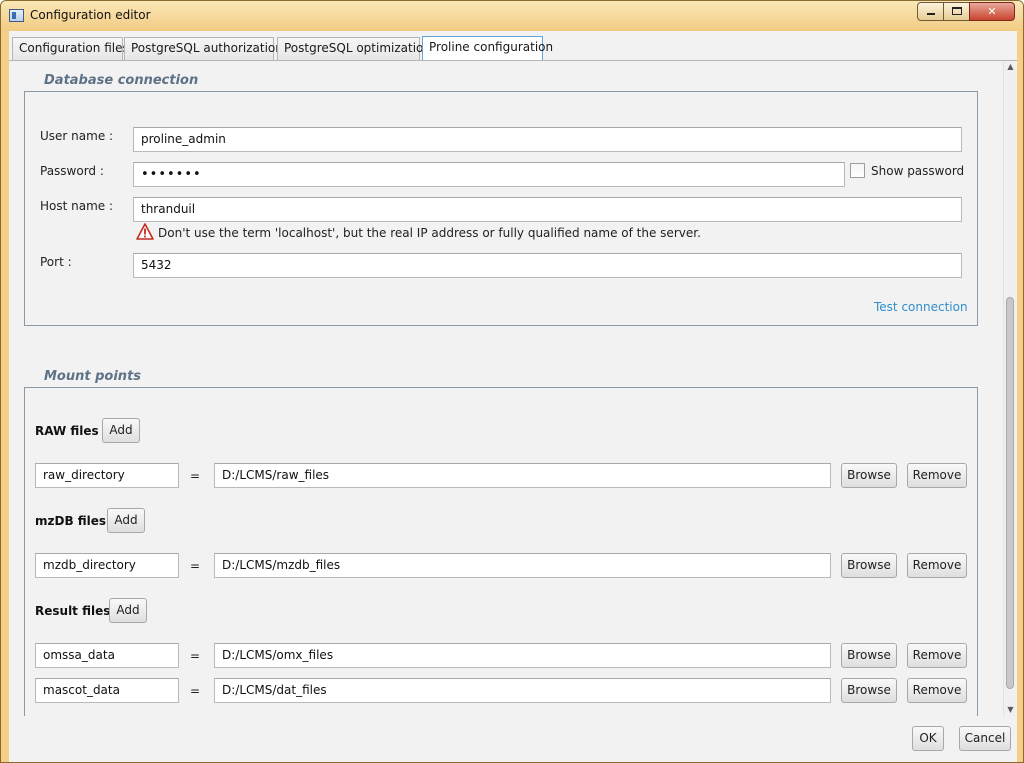  I want to click on close-window-button: ✕, so click(992, 11).